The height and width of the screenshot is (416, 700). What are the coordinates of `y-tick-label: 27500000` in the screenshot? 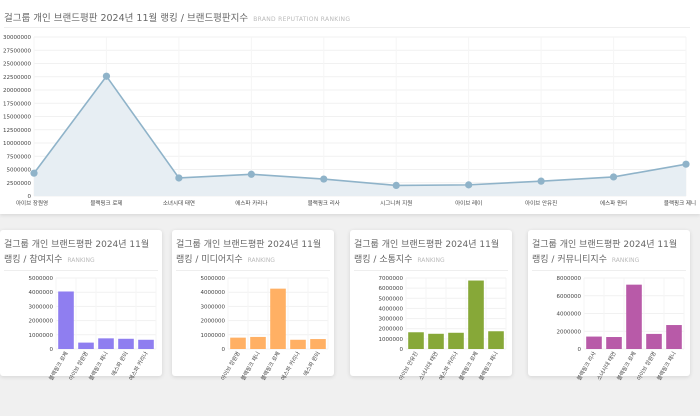 It's located at (17, 51).